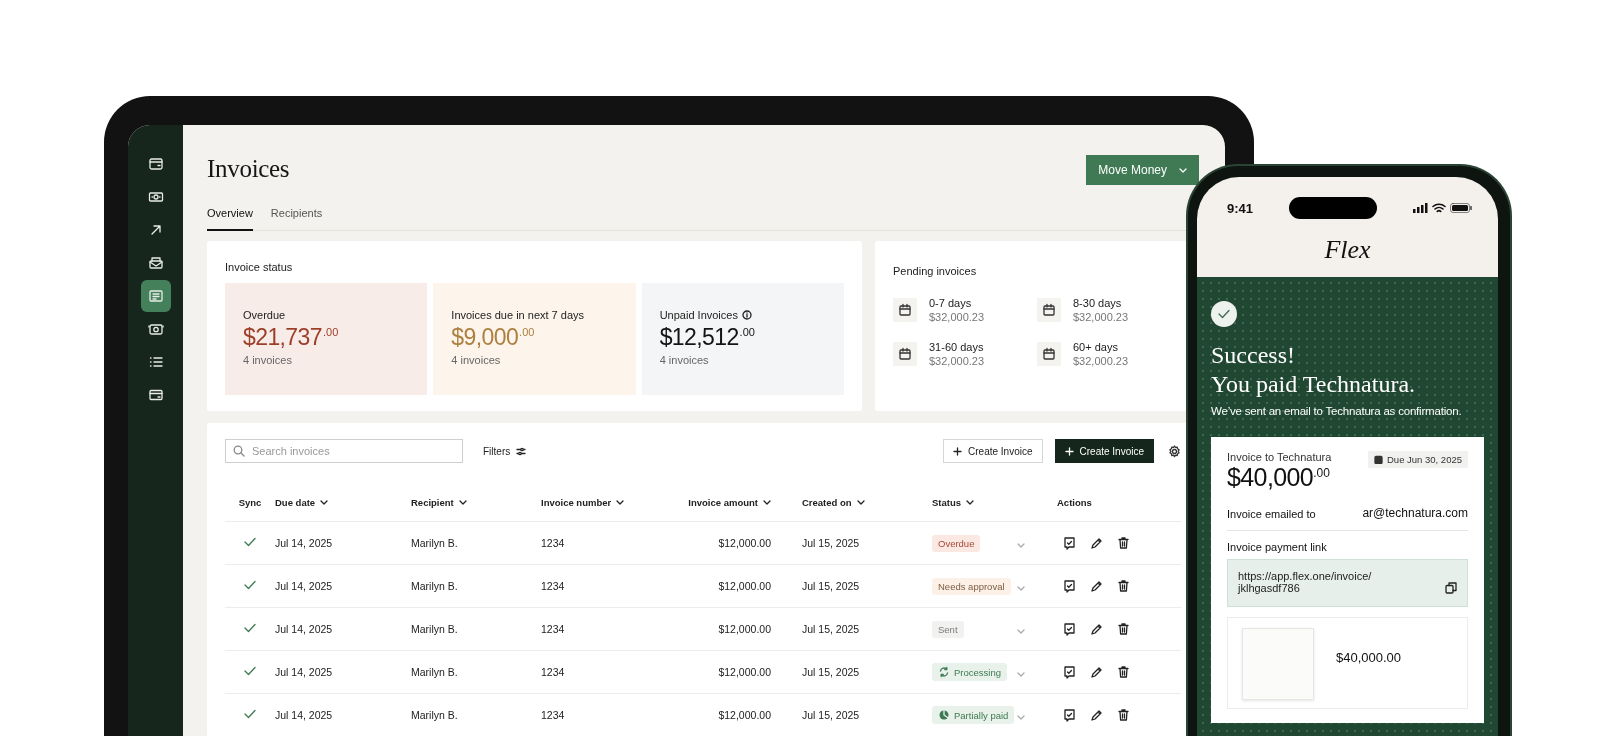 This screenshot has width=1600, height=736. I want to click on success-message: We’ve sent an email to Technatura as confirmation., so click(1337, 410).